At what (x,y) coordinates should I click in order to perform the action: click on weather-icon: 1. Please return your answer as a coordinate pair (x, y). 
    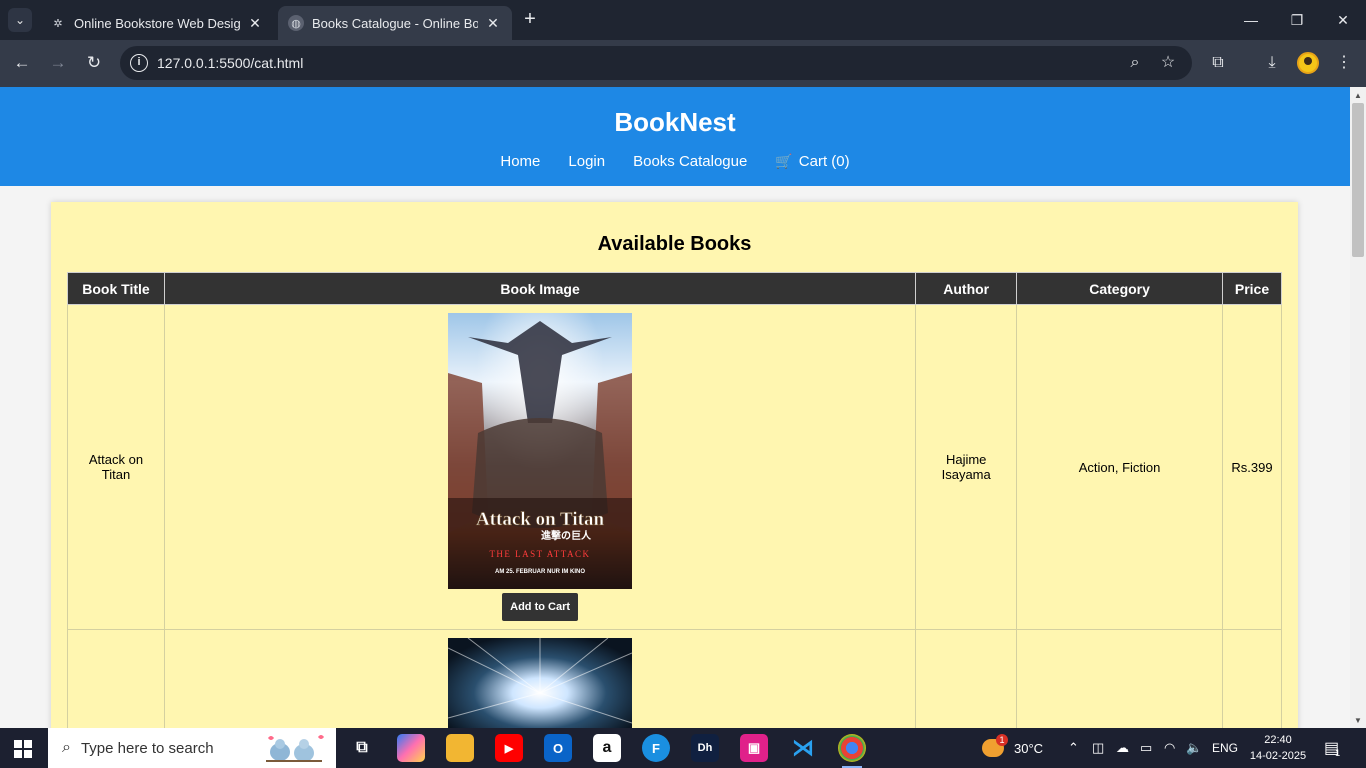
    Looking at the image, I should click on (995, 745).